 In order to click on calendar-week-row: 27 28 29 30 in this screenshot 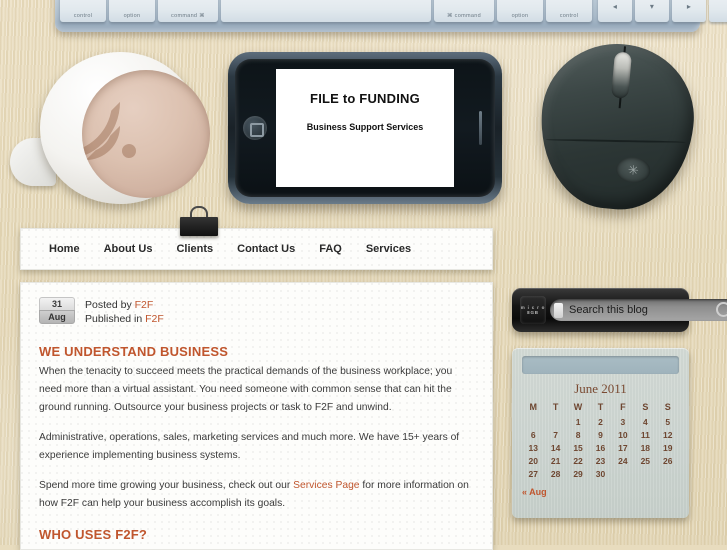, I will do `click(600, 473)`.